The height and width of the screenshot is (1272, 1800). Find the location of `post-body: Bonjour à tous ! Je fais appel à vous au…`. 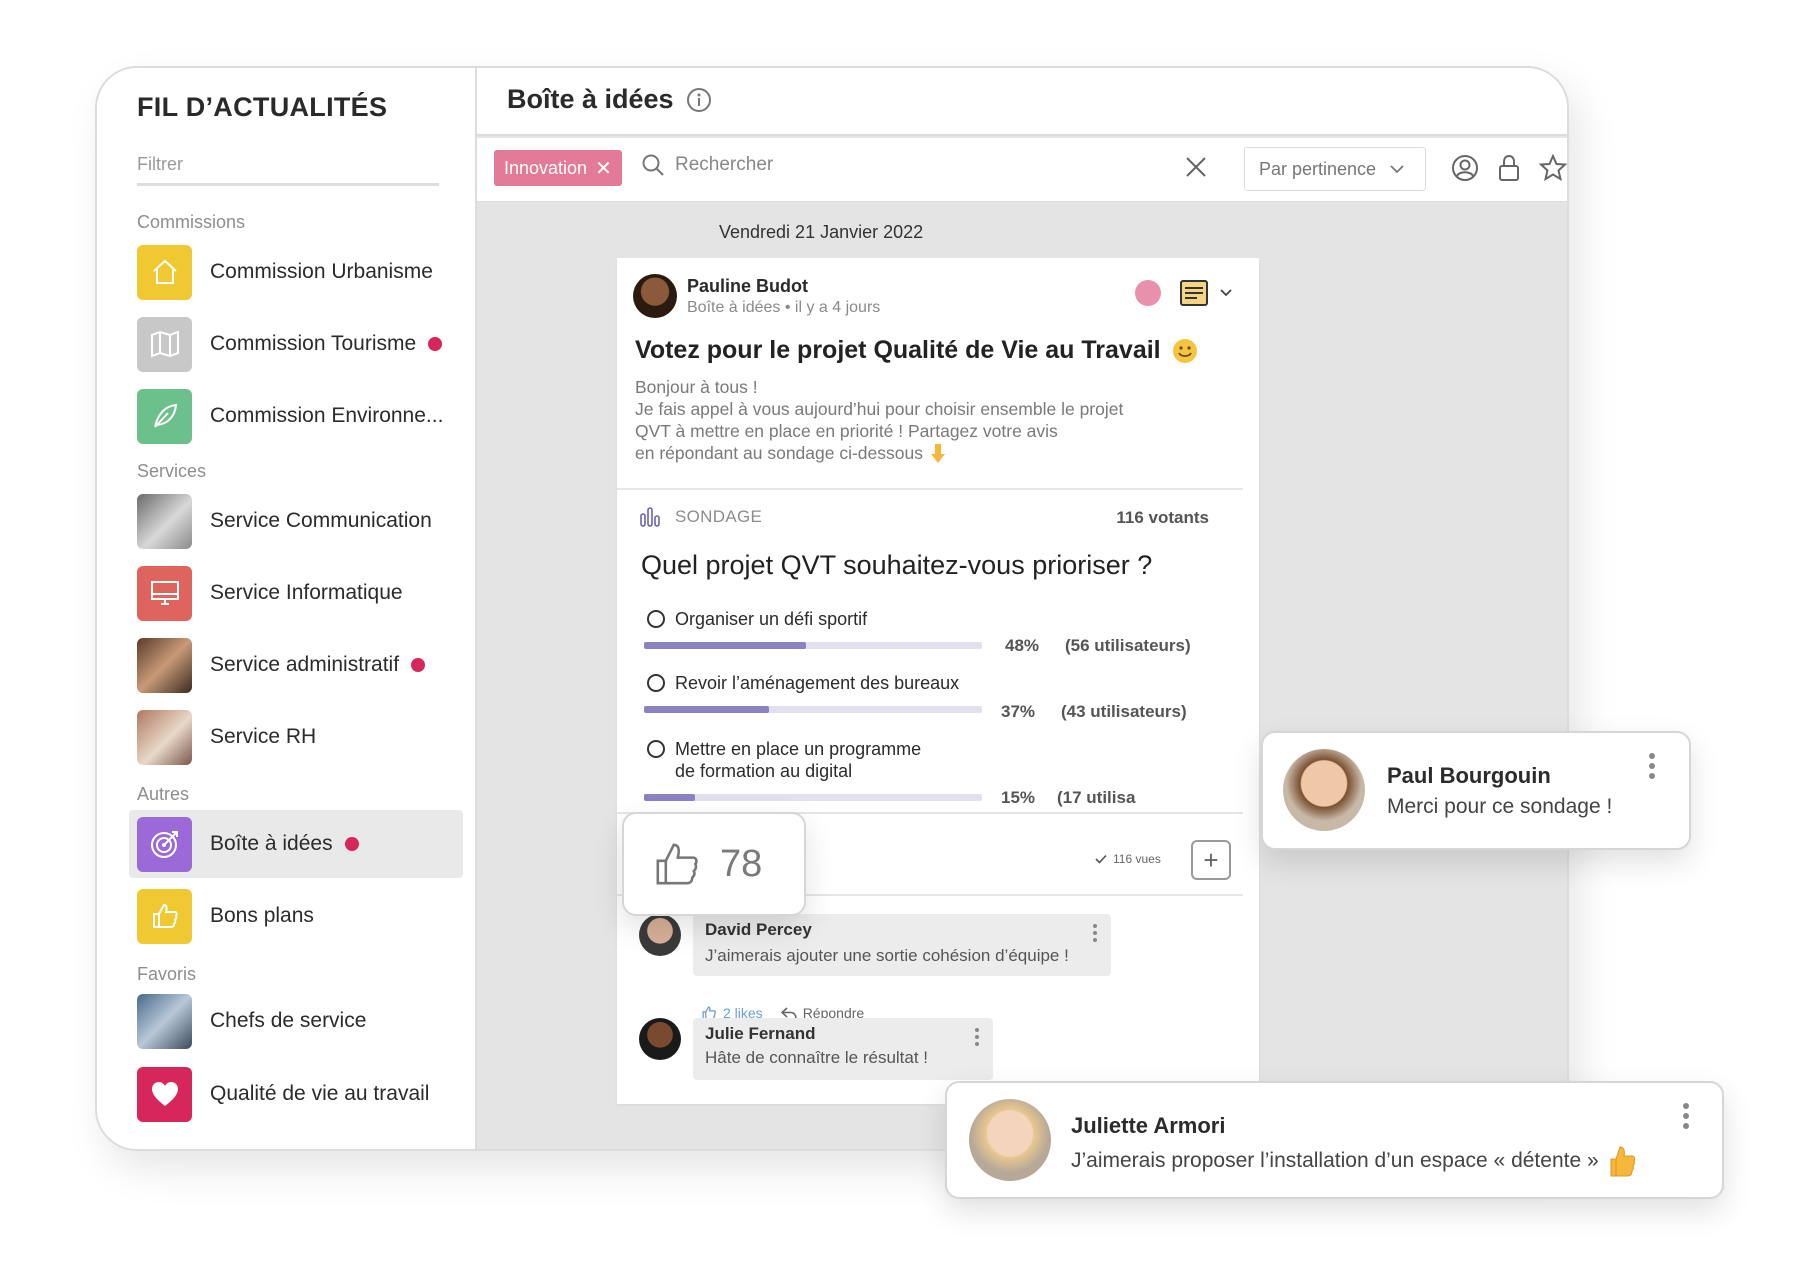

post-body: Bonjour à tous ! Je fais appel à vous au… is located at coordinates (915, 420).